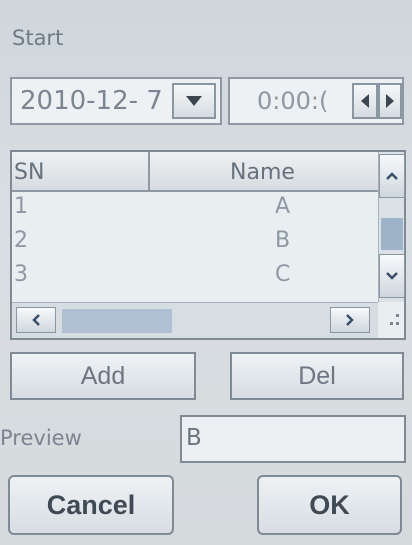 This screenshot has height=545, width=412. Describe the element at coordinates (293, 439) in the screenshot. I see `preview-field: B` at that location.